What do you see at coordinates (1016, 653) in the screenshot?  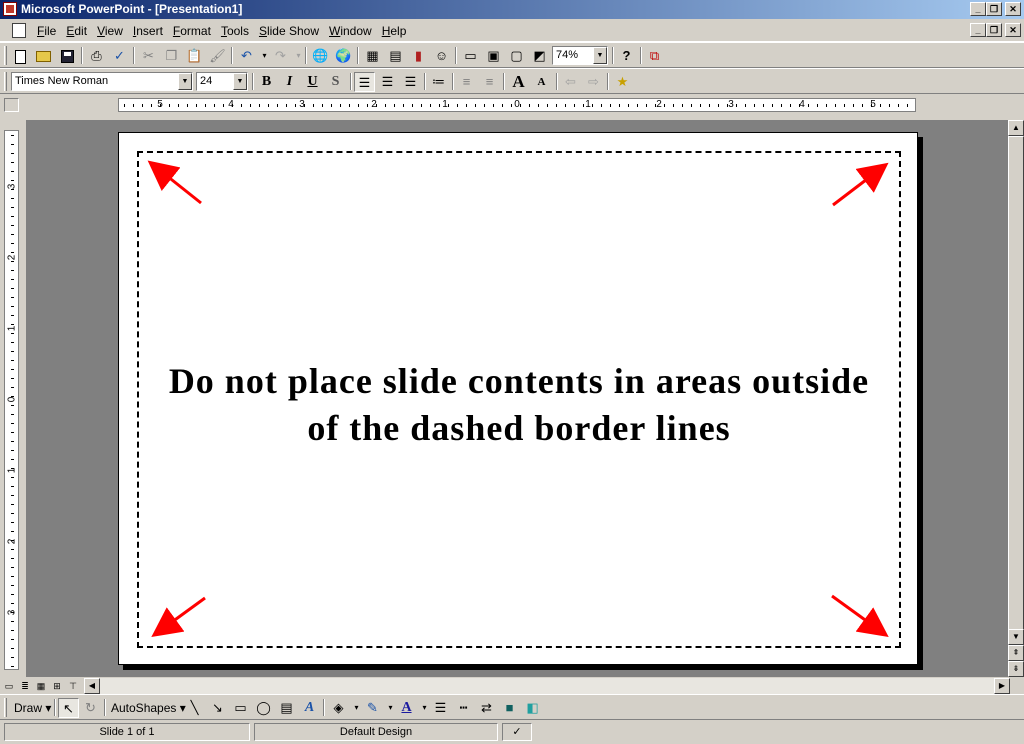 I see `previous-slide-icon: ⇞` at bounding box center [1016, 653].